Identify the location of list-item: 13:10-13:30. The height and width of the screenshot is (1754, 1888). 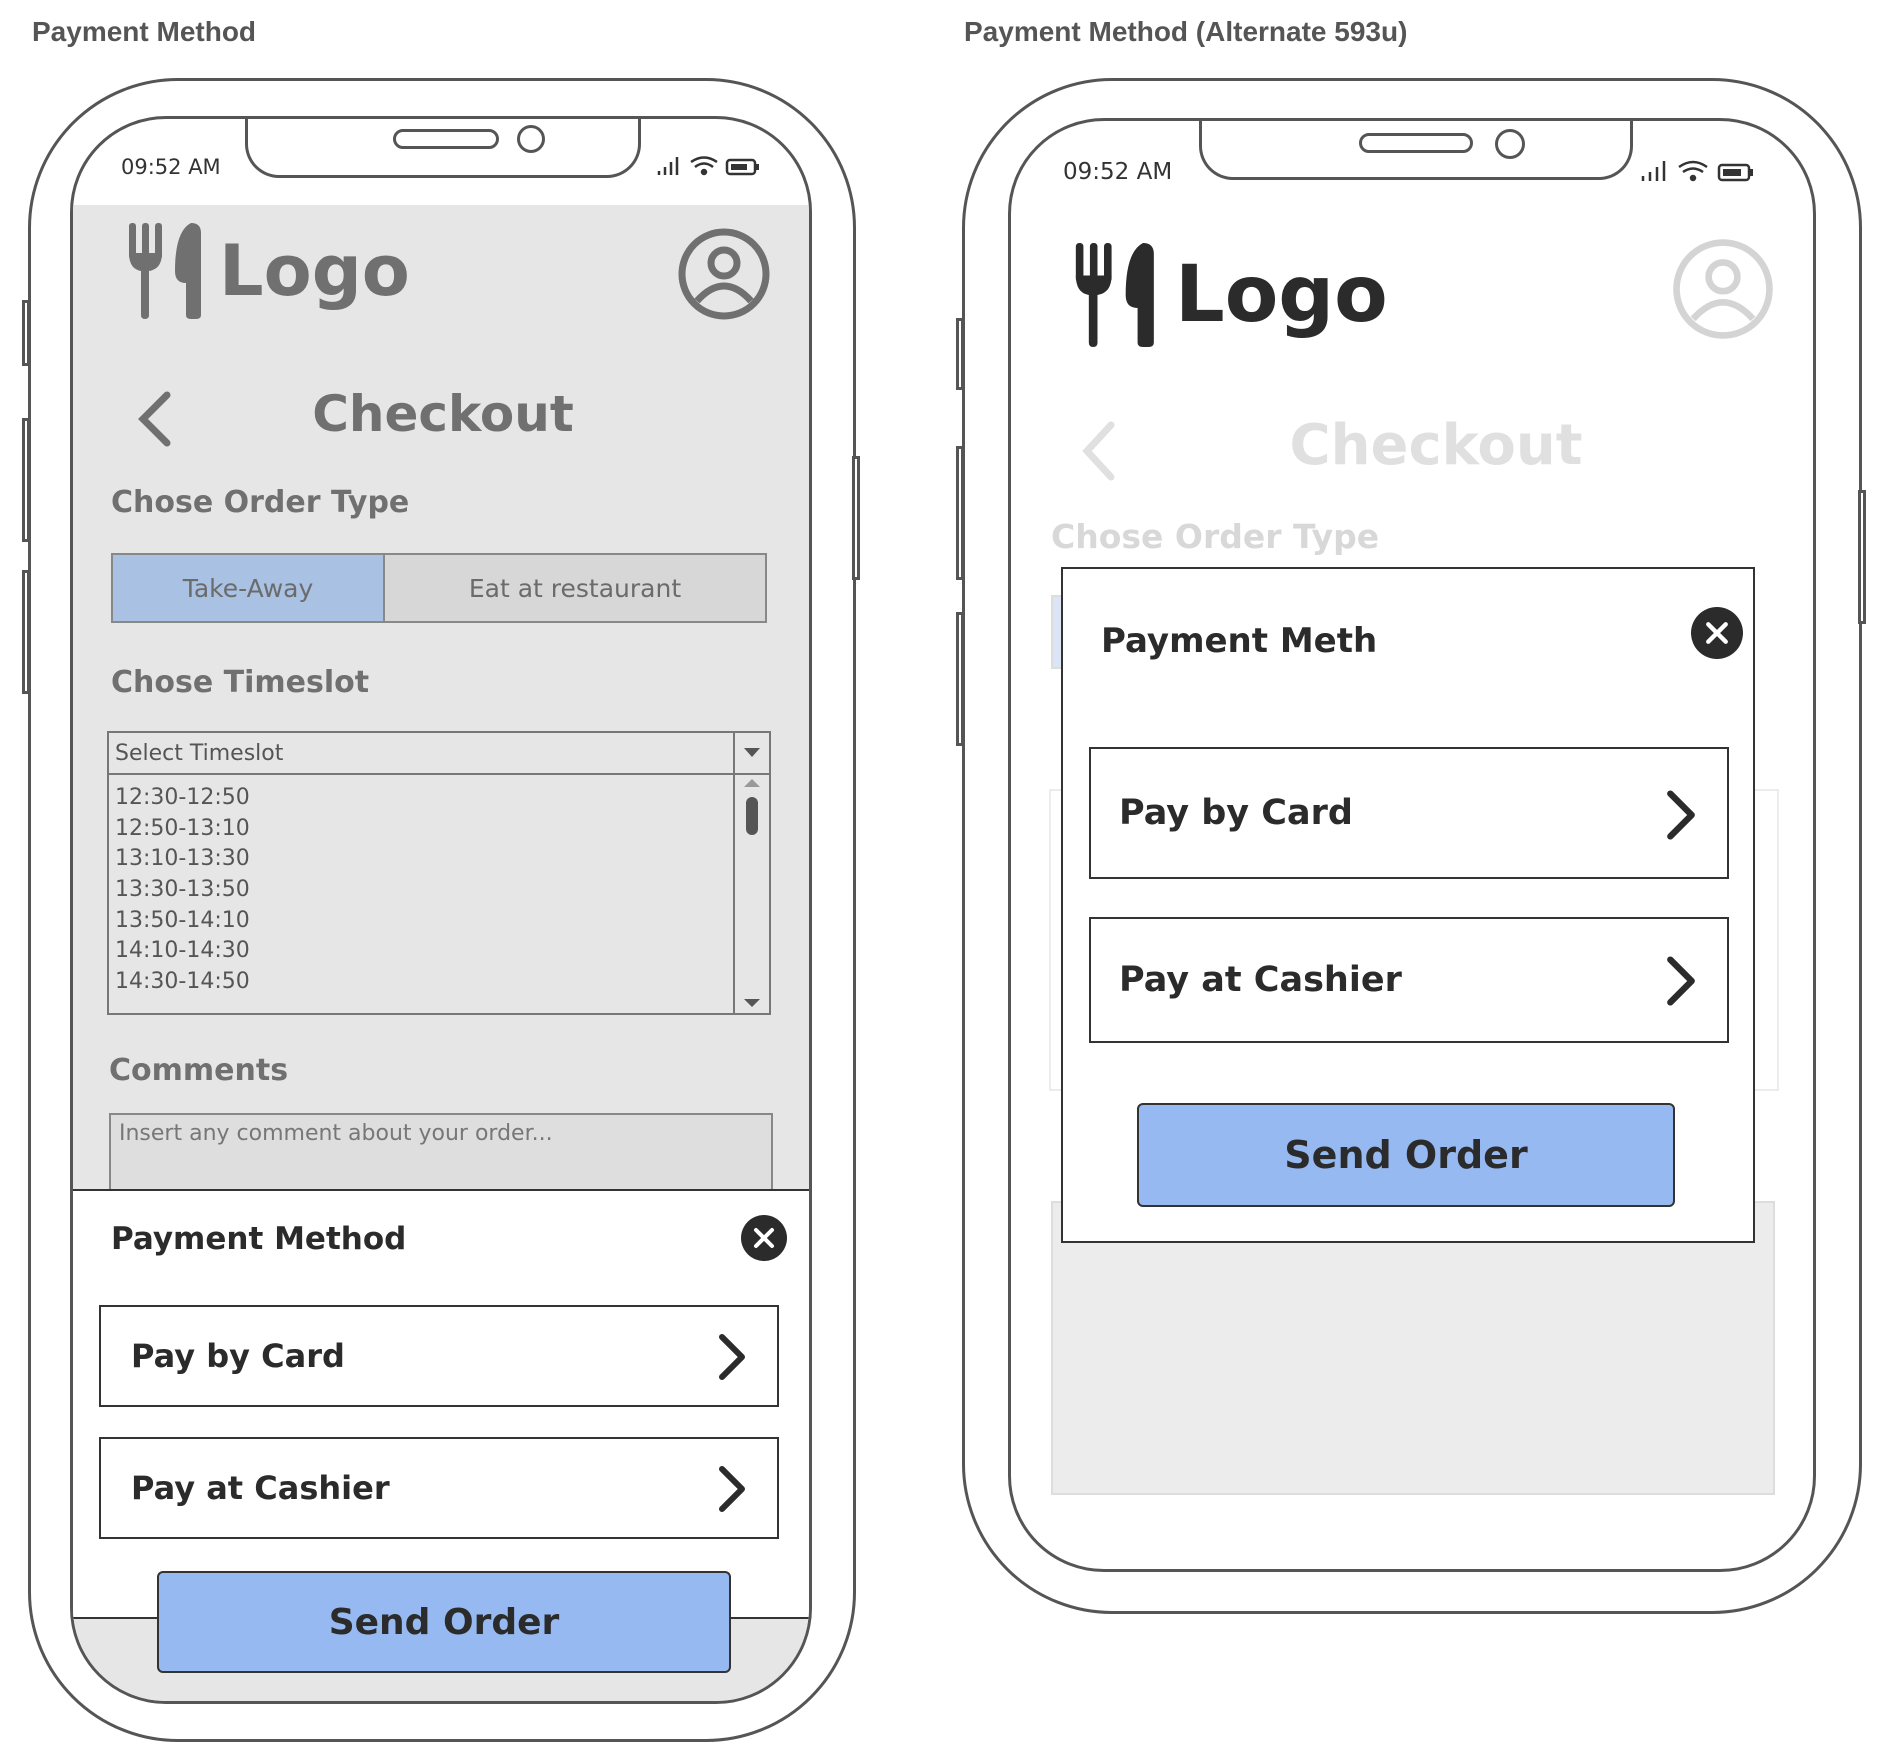
(182, 859).